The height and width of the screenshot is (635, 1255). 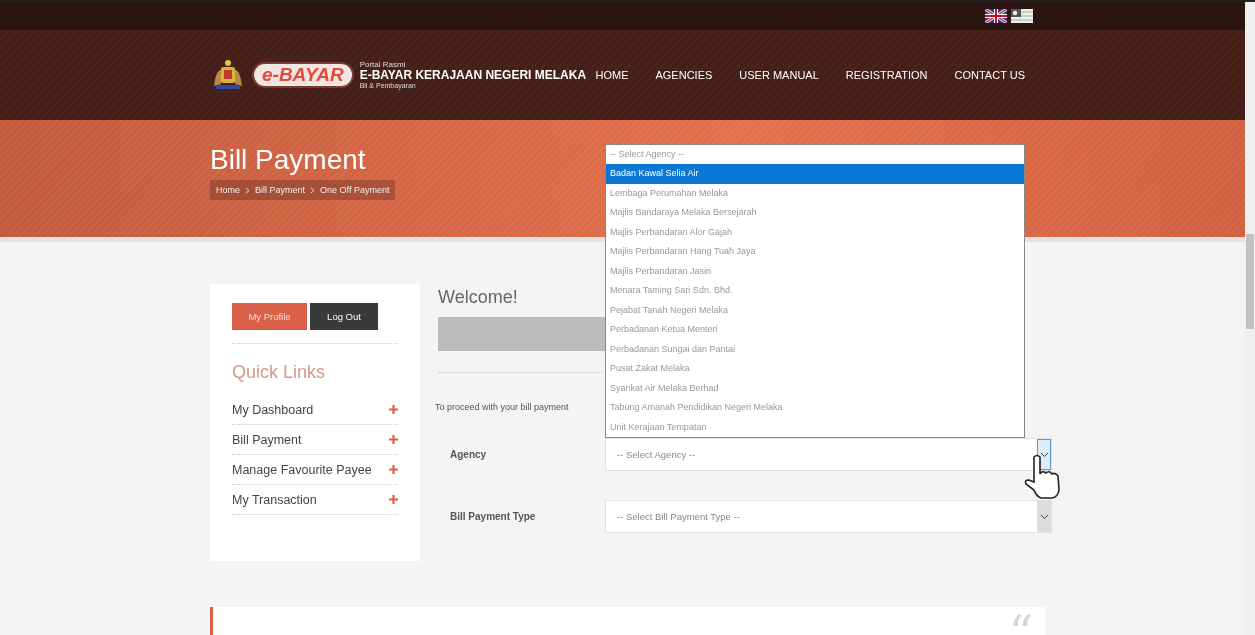 I want to click on quick-link: My Dashboard, so click(x=273, y=409).